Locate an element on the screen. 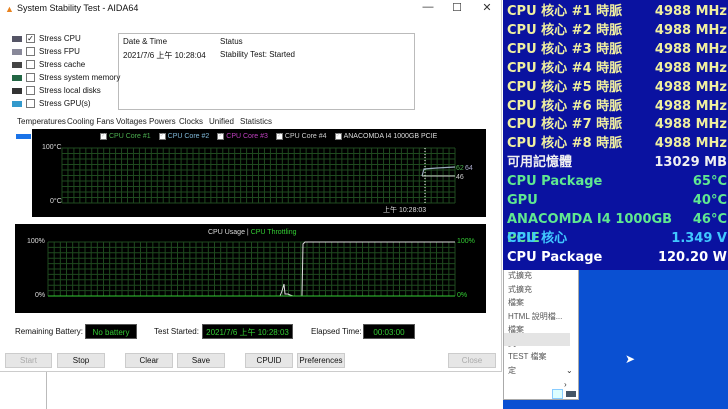  maximize-button: ☐ is located at coordinates (457, 9).